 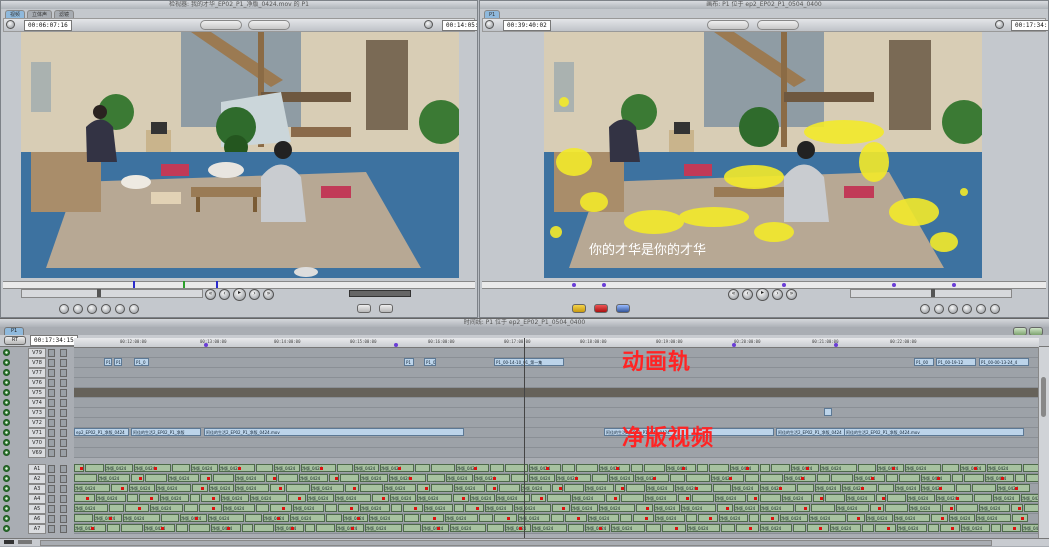 What do you see at coordinates (25, 542) in the screenshot?
I see `zoom-slider` at bounding box center [25, 542].